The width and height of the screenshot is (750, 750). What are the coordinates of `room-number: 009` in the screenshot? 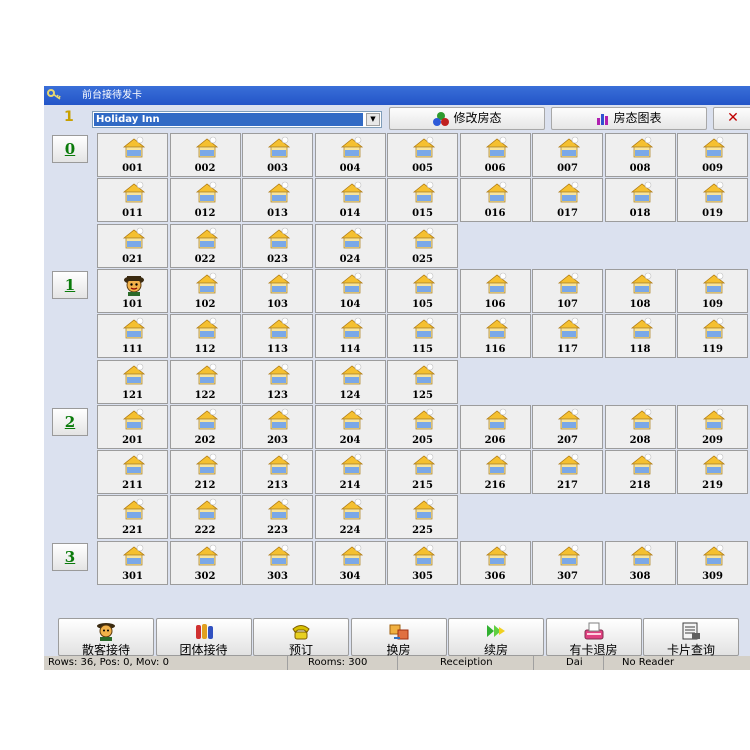 It's located at (712, 168).